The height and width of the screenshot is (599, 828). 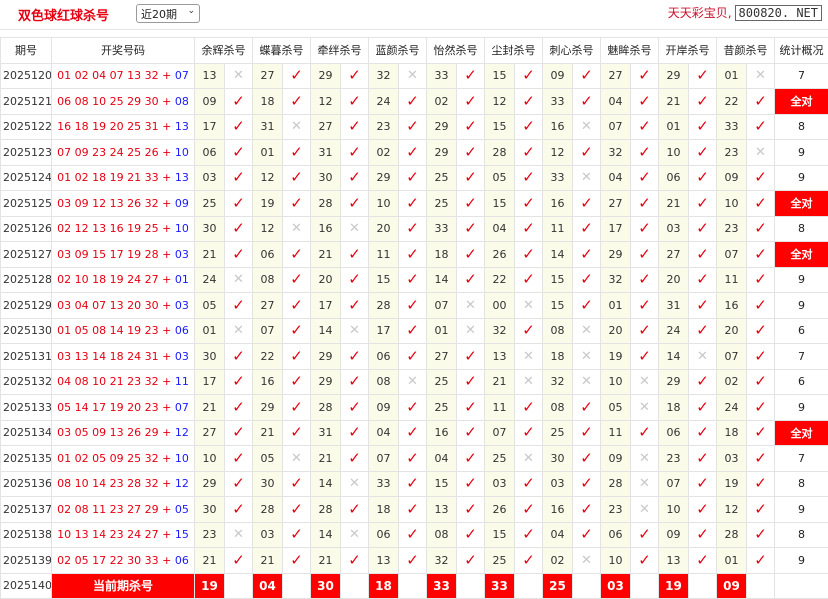 I want to click on kill-number: 08, so click(x=558, y=331).